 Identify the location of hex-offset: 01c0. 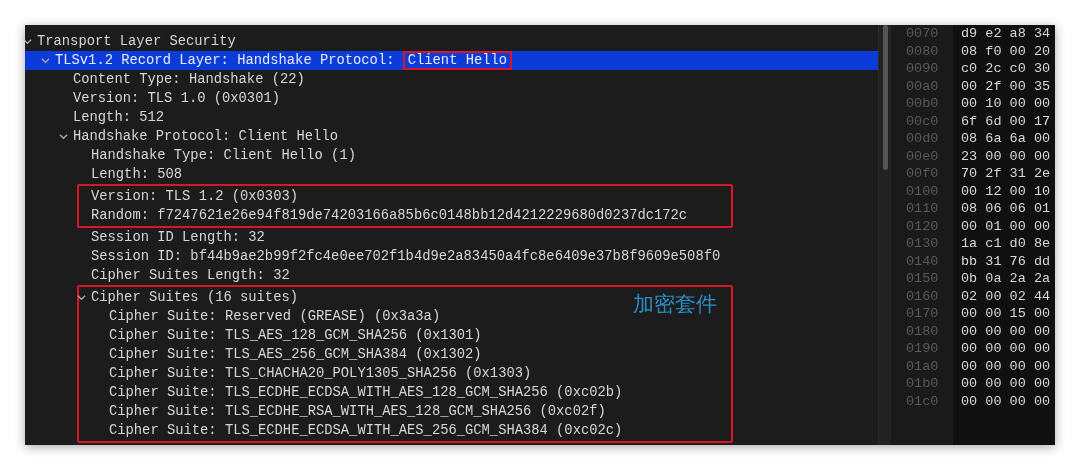
(922, 401).